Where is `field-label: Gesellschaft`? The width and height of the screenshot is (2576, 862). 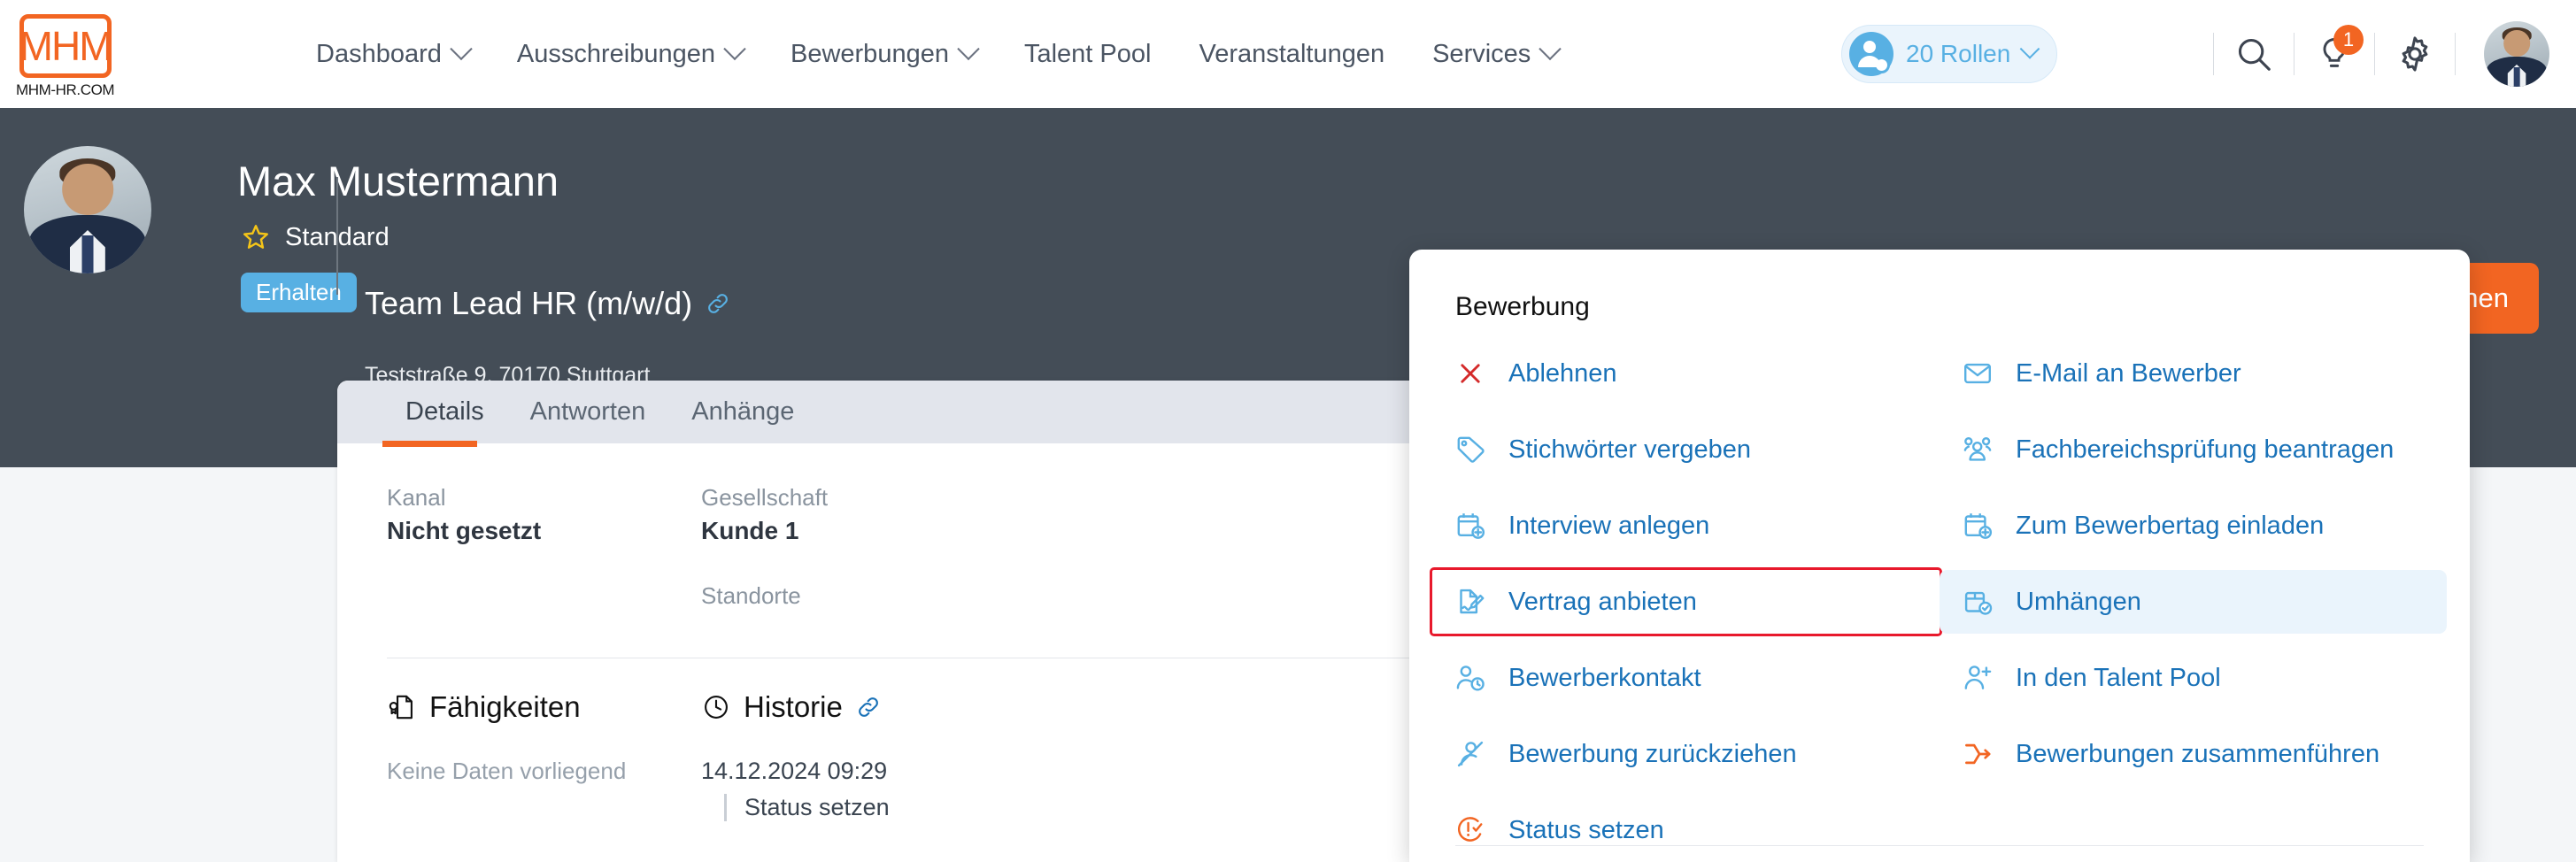 field-label: Gesellschaft is located at coordinates (765, 497).